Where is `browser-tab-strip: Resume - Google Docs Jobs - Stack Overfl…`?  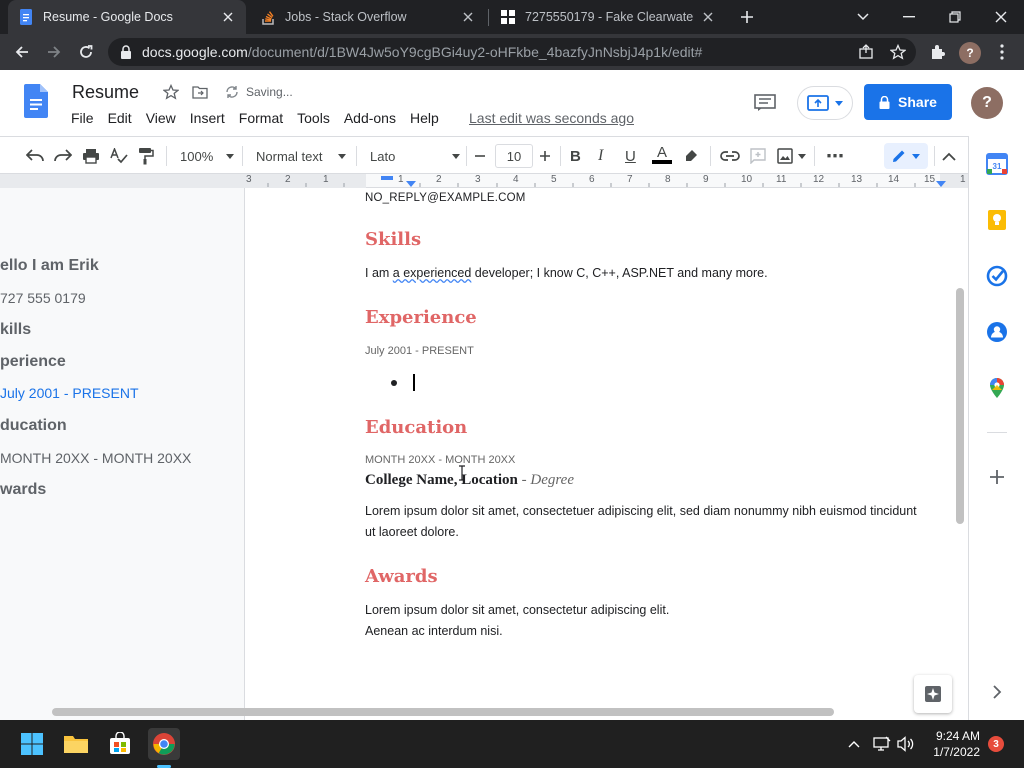
browser-tab-strip: Resume - Google Docs Jobs - Stack Overfl… is located at coordinates (512, 17).